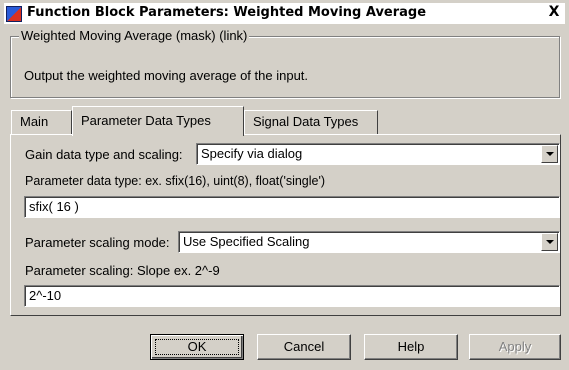 This screenshot has height=370, width=569. Describe the element at coordinates (378, 154) in the screenshot. I see `gain-dtype-dropdown: Specify via dialog` at that location.